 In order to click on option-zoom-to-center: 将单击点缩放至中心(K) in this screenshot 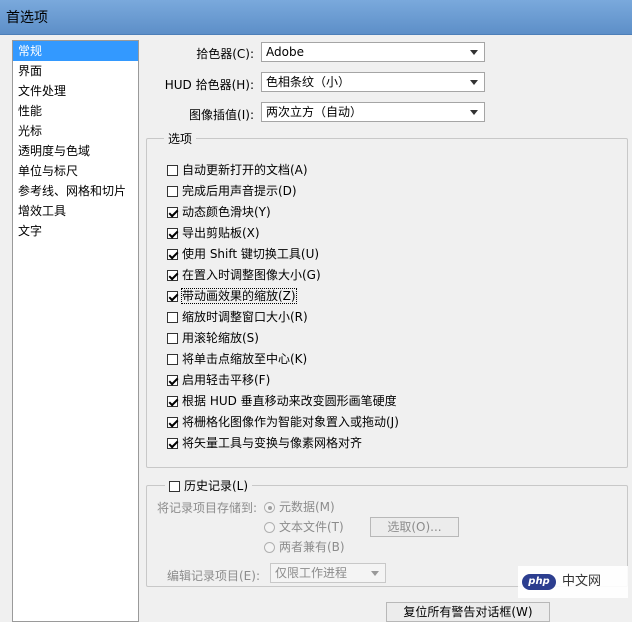, I will do `click(237, 359)`.